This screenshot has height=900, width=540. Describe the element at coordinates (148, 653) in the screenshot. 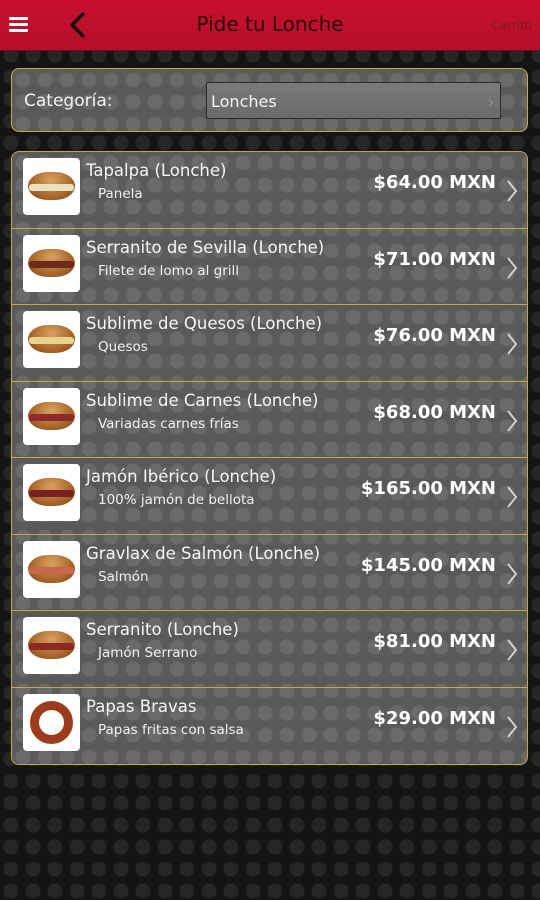

I see `product-description: Jamón Serrano` at that location.